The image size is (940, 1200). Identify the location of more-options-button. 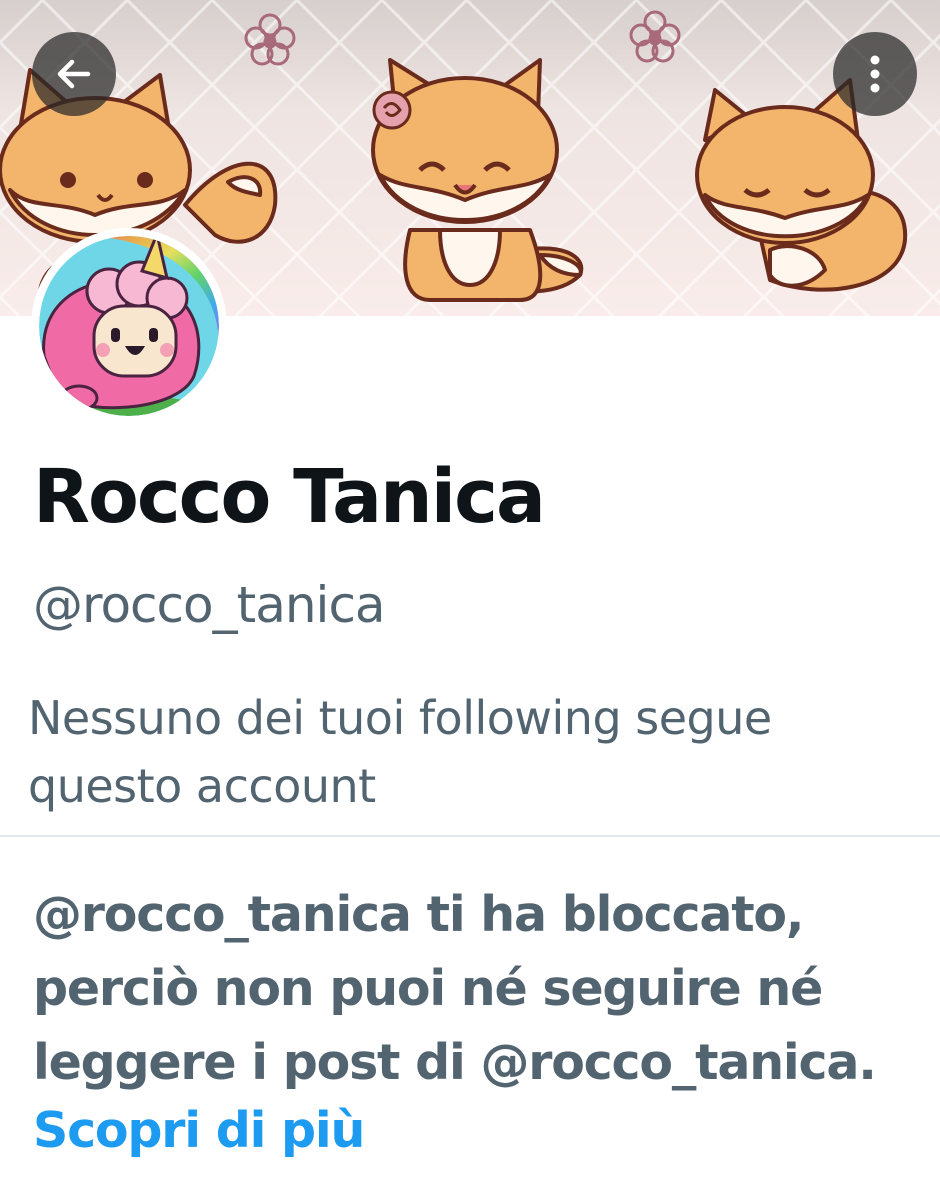
(875, 74).